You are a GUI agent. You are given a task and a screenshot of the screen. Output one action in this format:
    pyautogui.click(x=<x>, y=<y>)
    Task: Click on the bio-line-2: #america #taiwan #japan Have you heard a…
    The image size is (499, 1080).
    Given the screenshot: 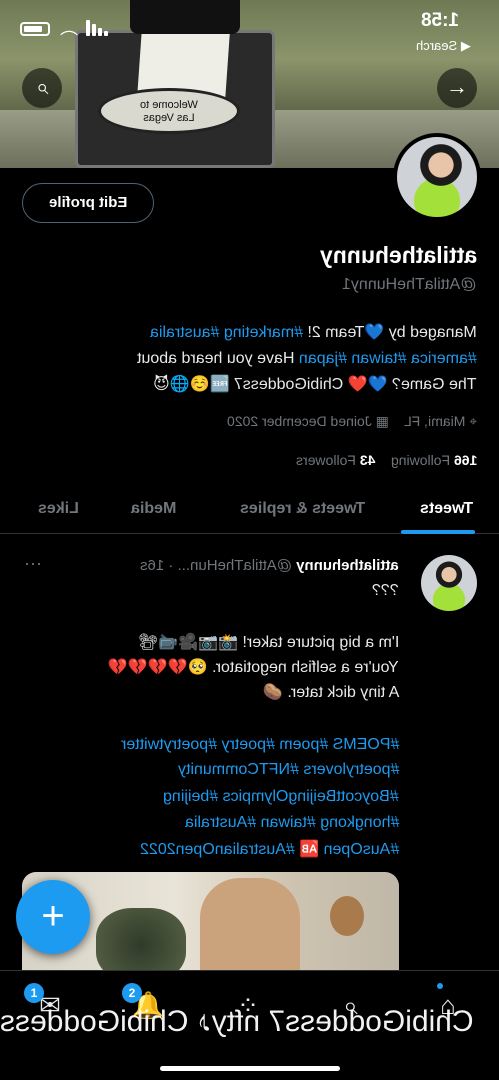 What is the action you would take?
    pyautogui.click(x=307, y=358)
    